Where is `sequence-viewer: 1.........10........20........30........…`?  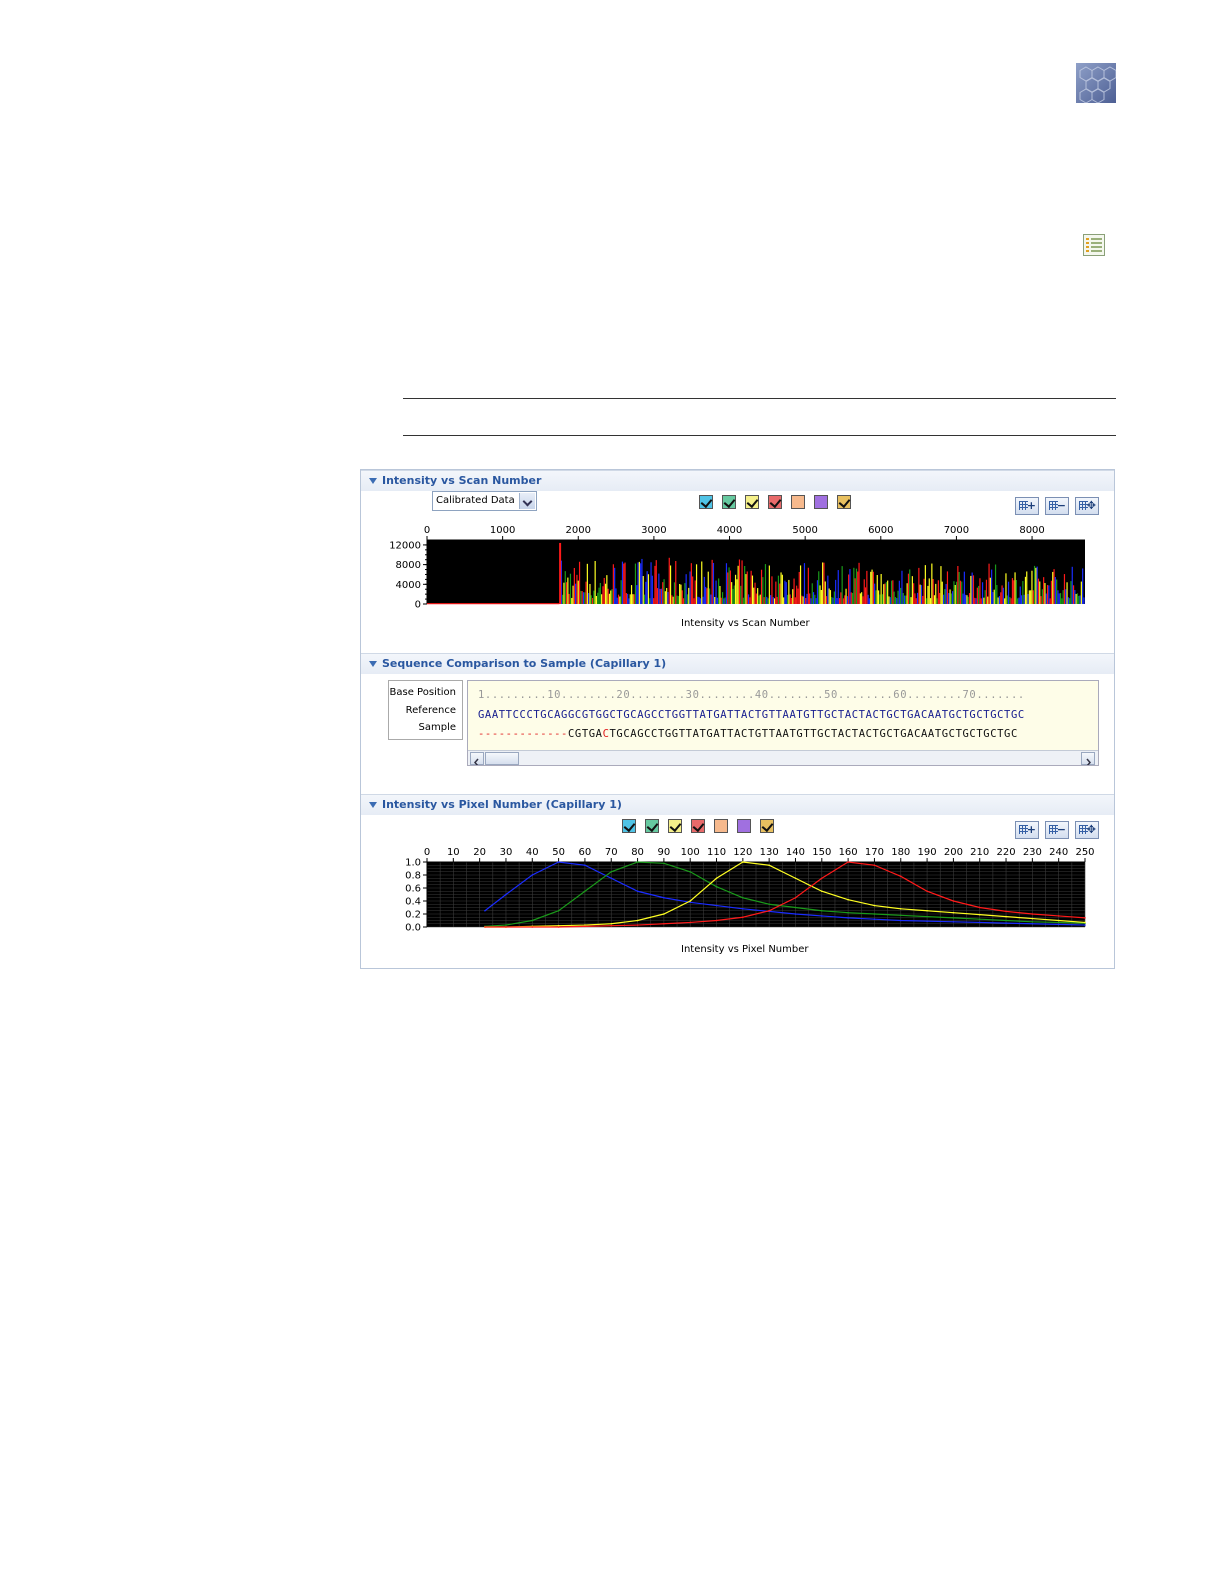 sequence-viewer: 1.........10........20........30........… is located at coordinates (783, 723).